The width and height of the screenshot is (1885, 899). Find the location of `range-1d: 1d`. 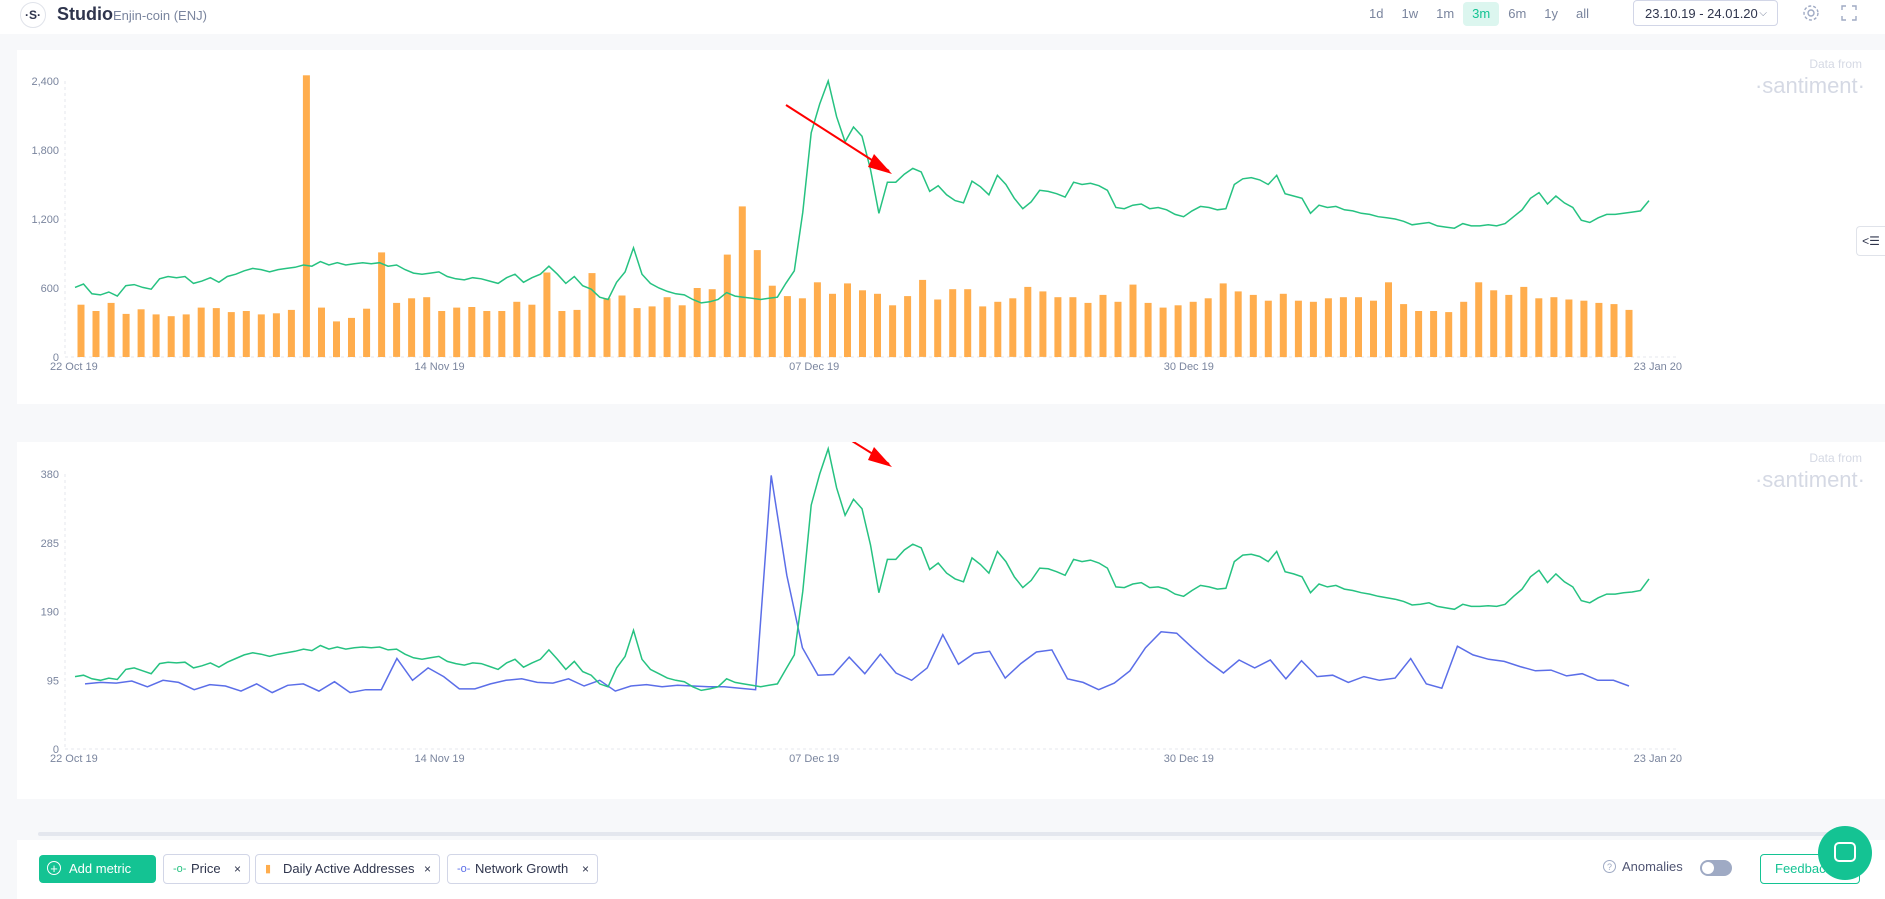

range-1d: 1d is located at coordinates (1376, 14).